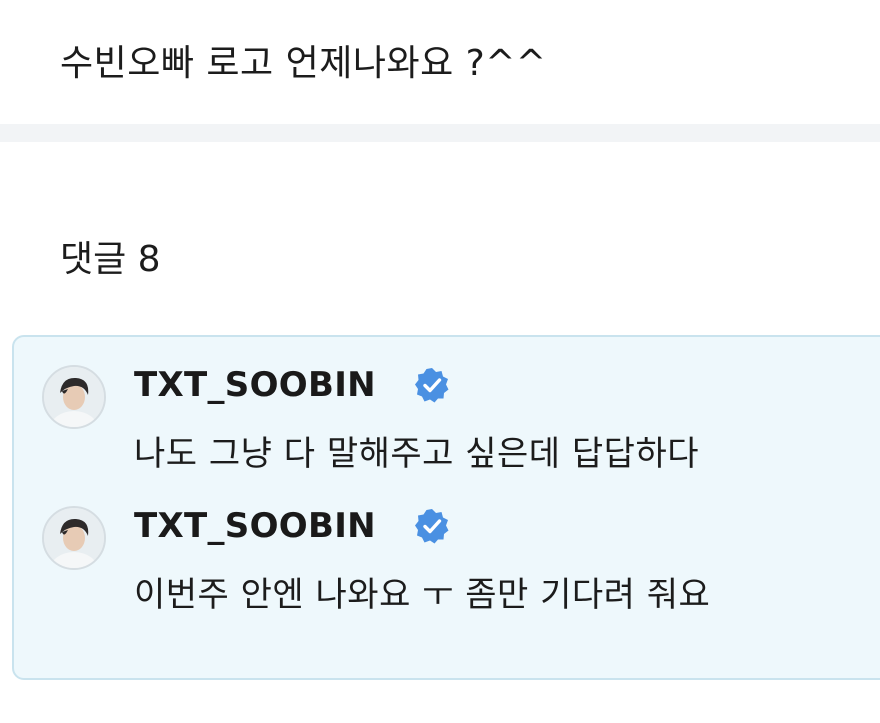  What do you see at coordinates (417, 454) in the screenshot?
I see `comment-text: 나도 그냥 다 말해주고 싶은데 답답하다` at bounding box center [417, 454].